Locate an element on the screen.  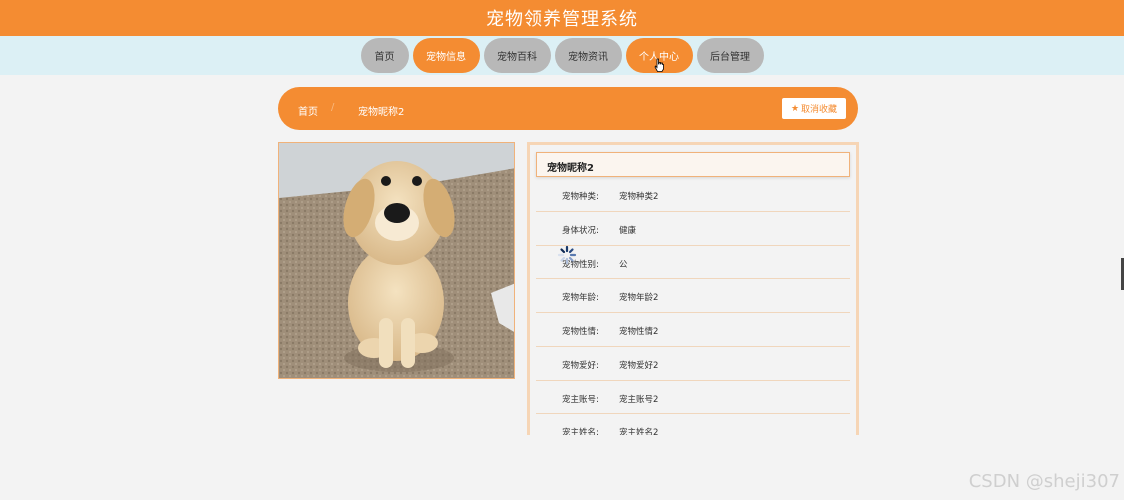
detail-row: 宠物性情: 宠物性情2 is located at coordinates (693, 330).